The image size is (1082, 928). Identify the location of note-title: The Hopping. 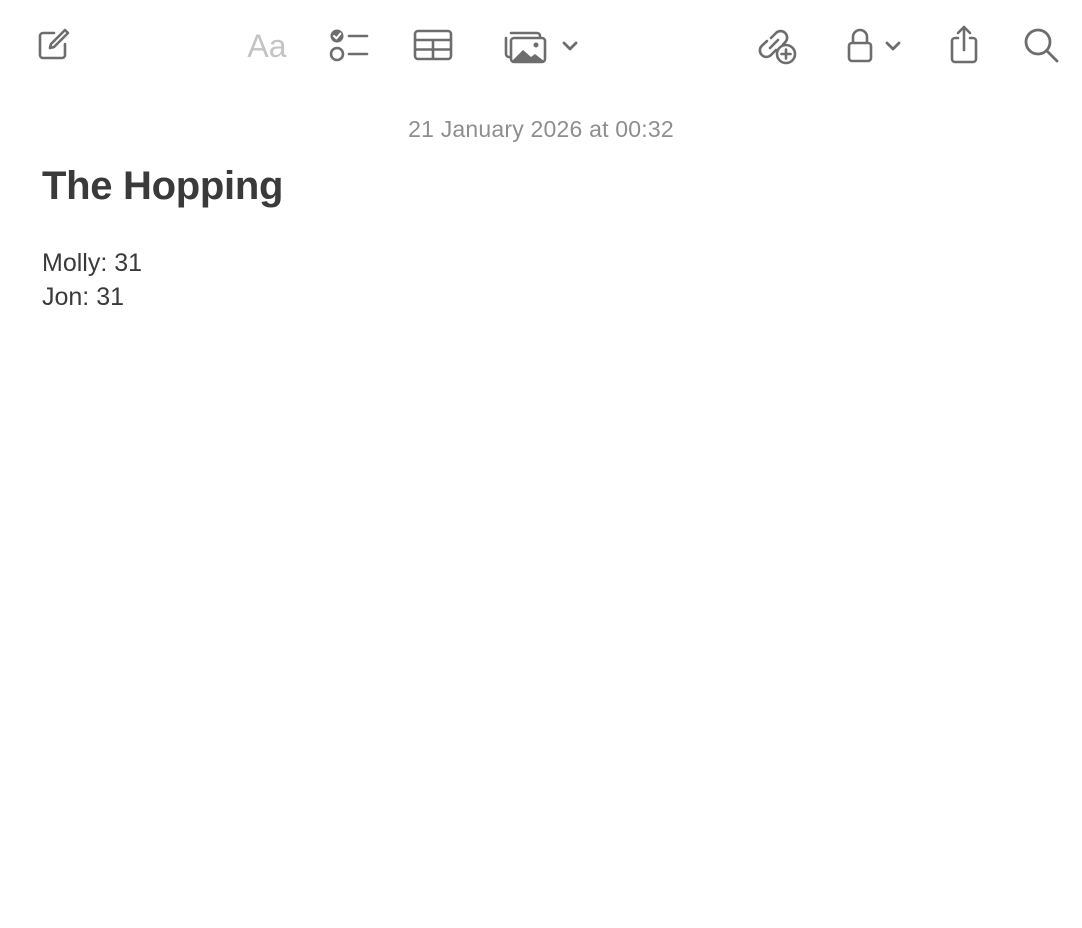
(542, 186).